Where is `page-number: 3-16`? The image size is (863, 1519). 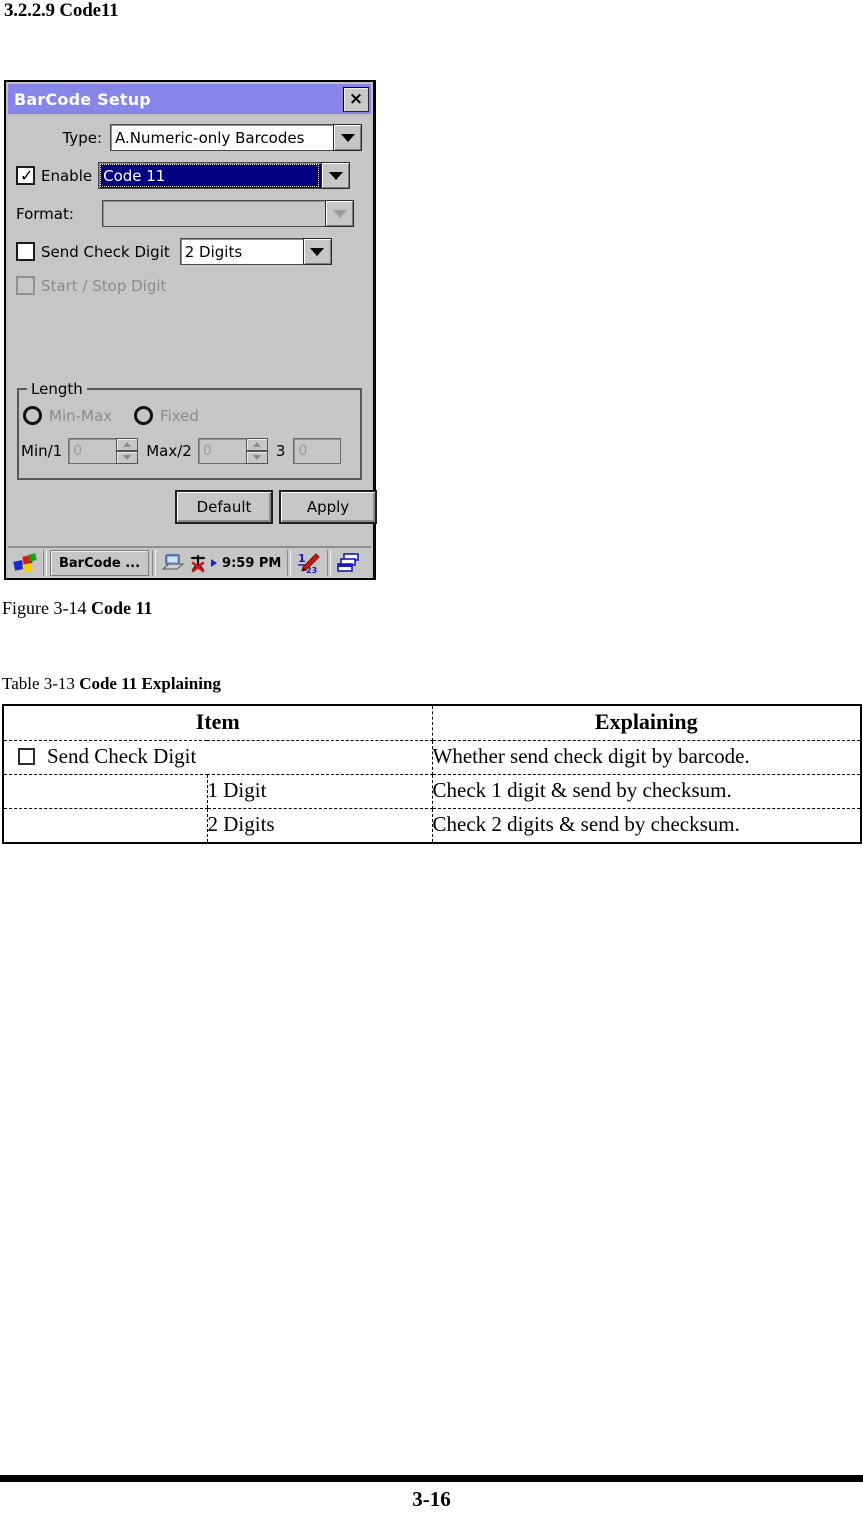
page-number: 3-16 is located at coordinates (431, 1499).